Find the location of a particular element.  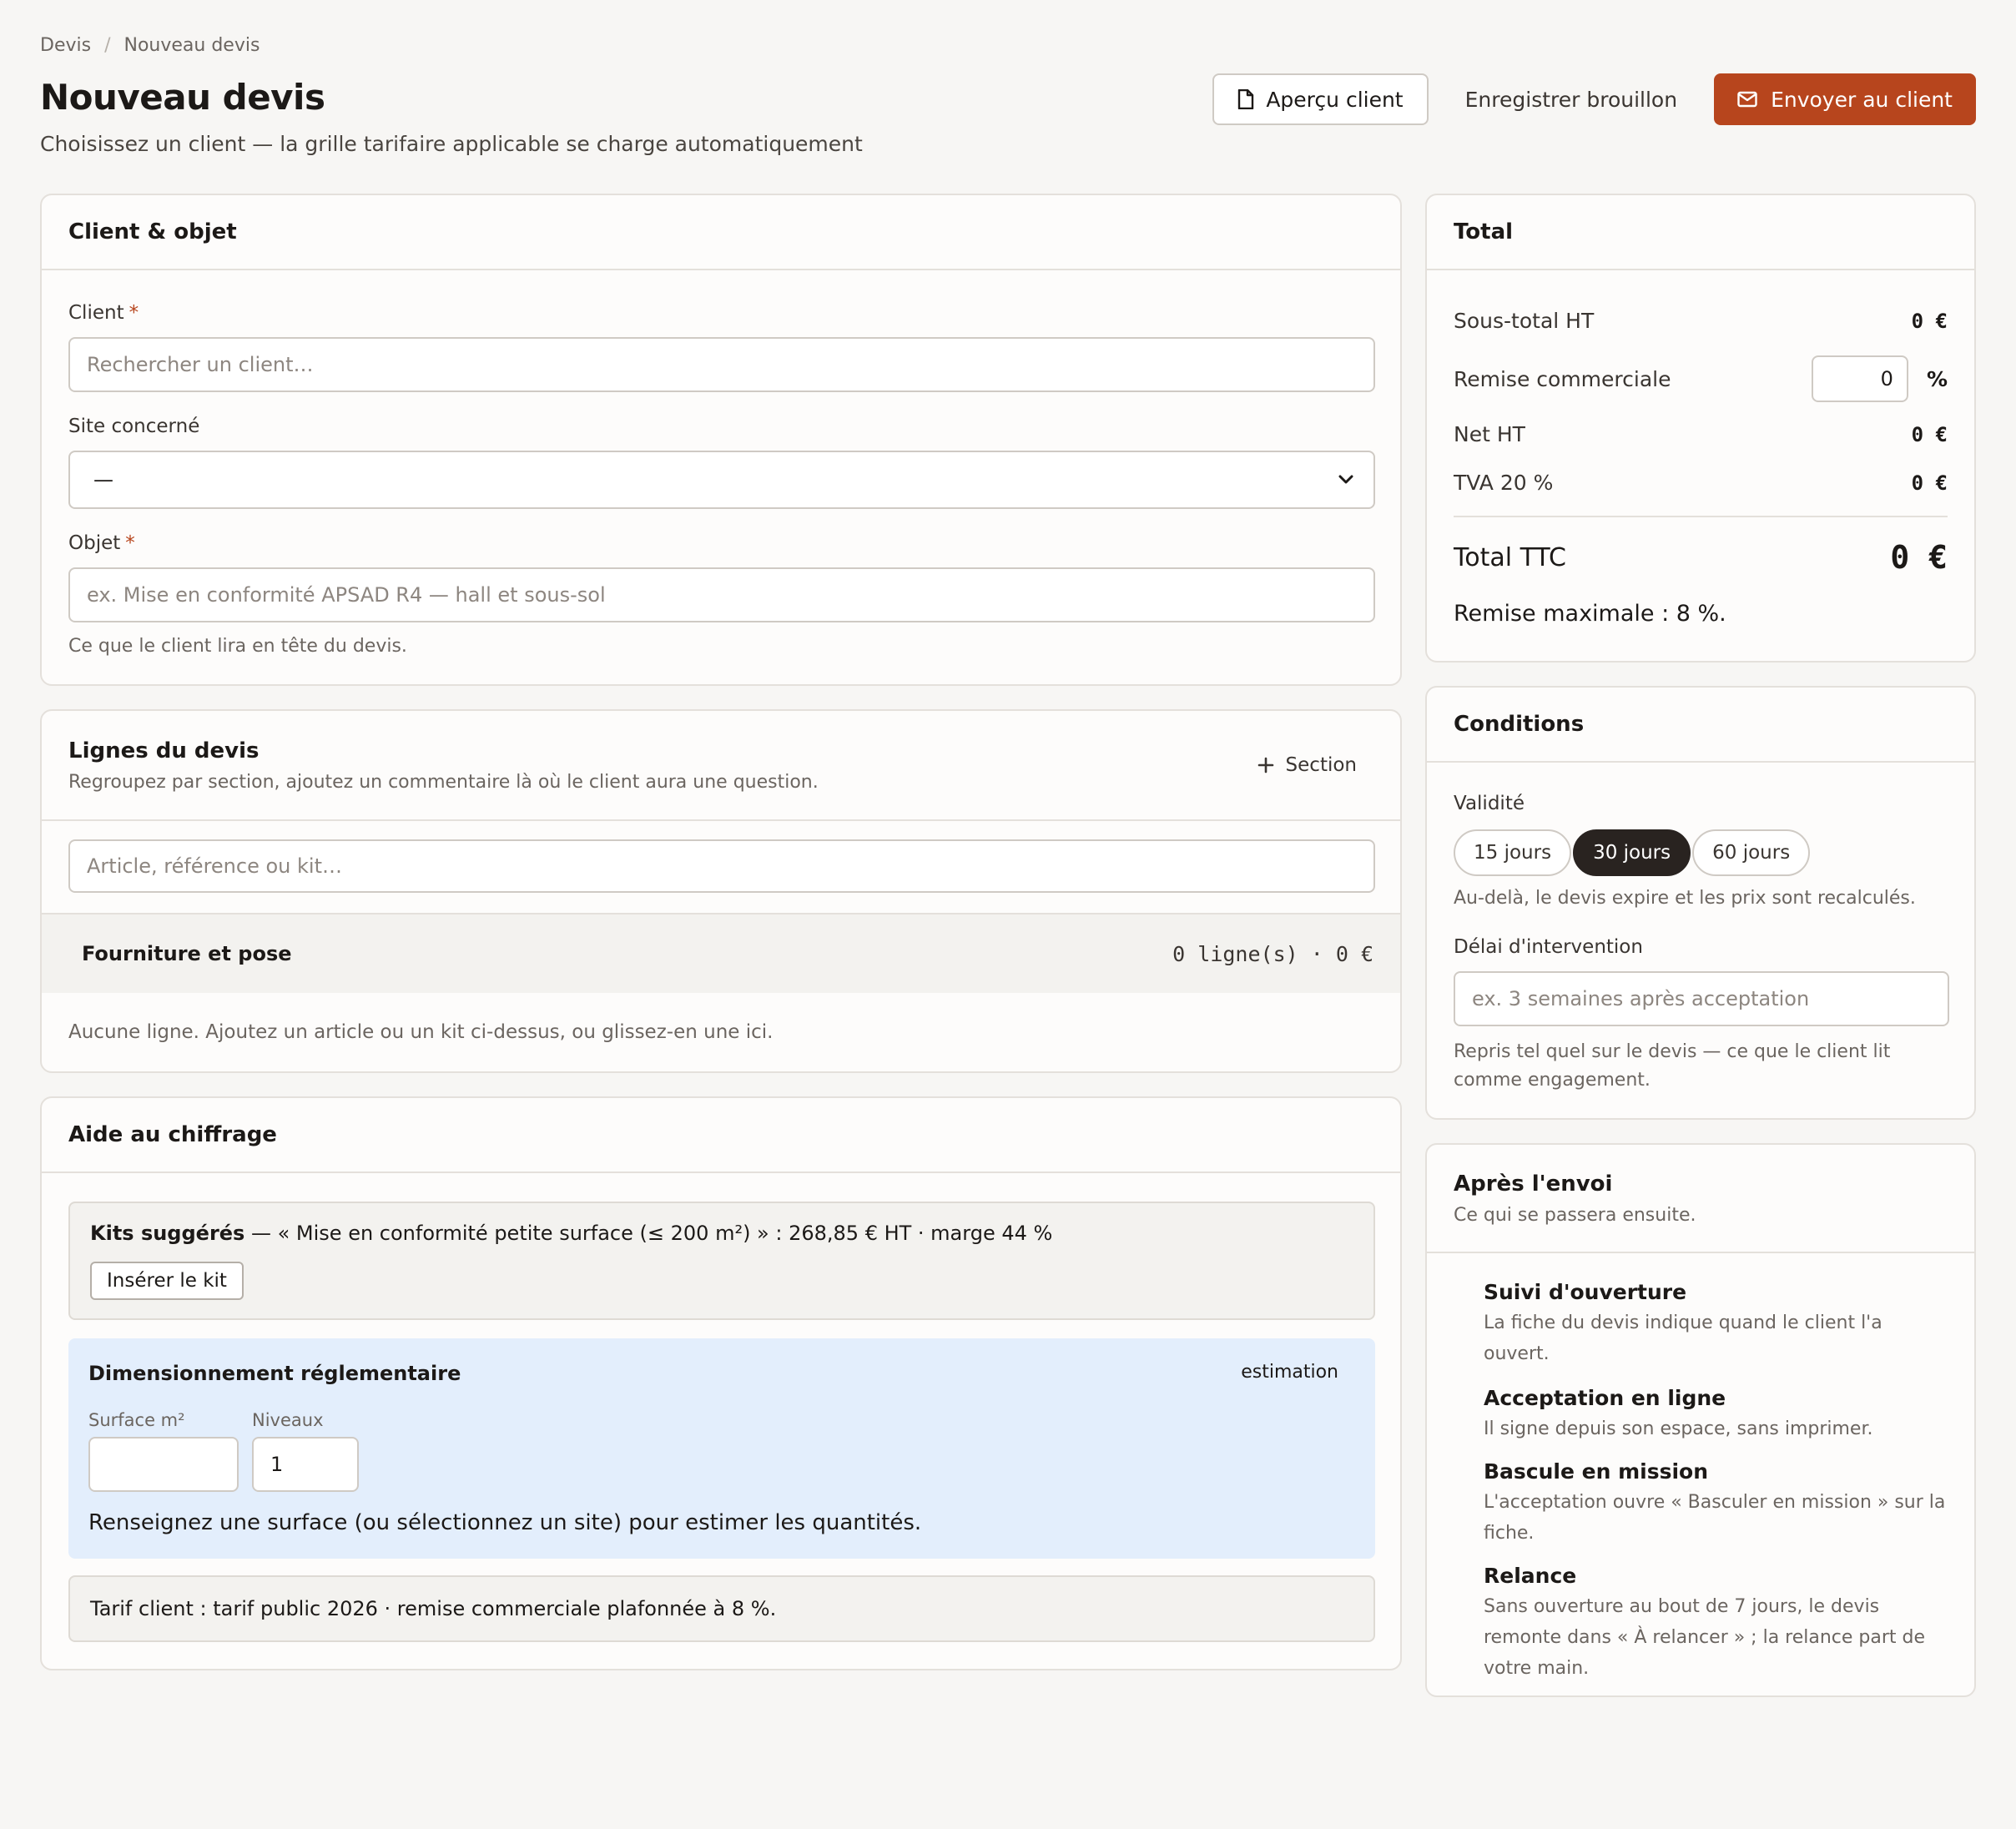

breadcrumb: Devis / Nouveau devis is located at coordinates (150, 45).